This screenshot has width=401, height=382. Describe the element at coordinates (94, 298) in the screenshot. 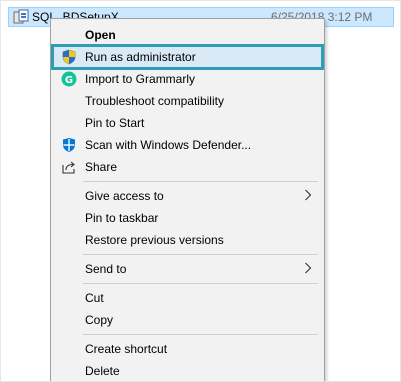

I see `menu-item-label: Cut` at that location.